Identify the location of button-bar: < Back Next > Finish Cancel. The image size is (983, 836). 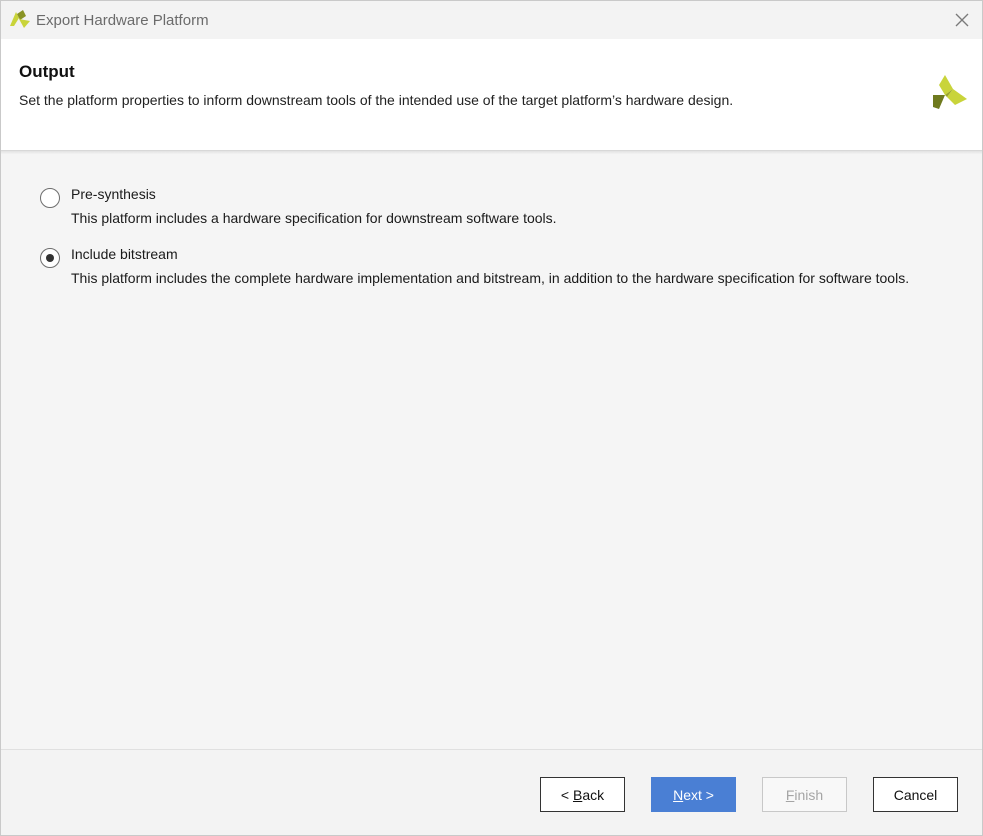
(491, 792).